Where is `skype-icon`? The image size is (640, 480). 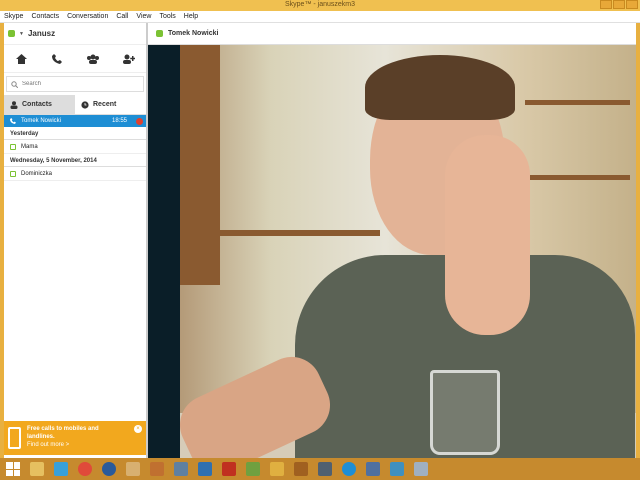 skype-icon is located at coordinates (349, 469).